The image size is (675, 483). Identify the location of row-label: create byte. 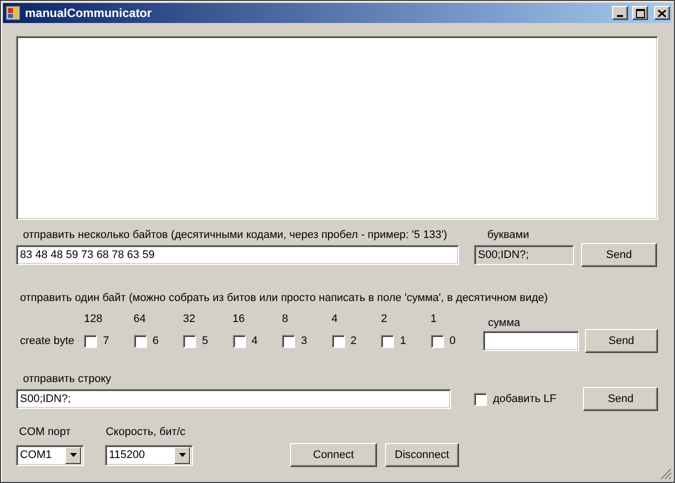
(48, 341).